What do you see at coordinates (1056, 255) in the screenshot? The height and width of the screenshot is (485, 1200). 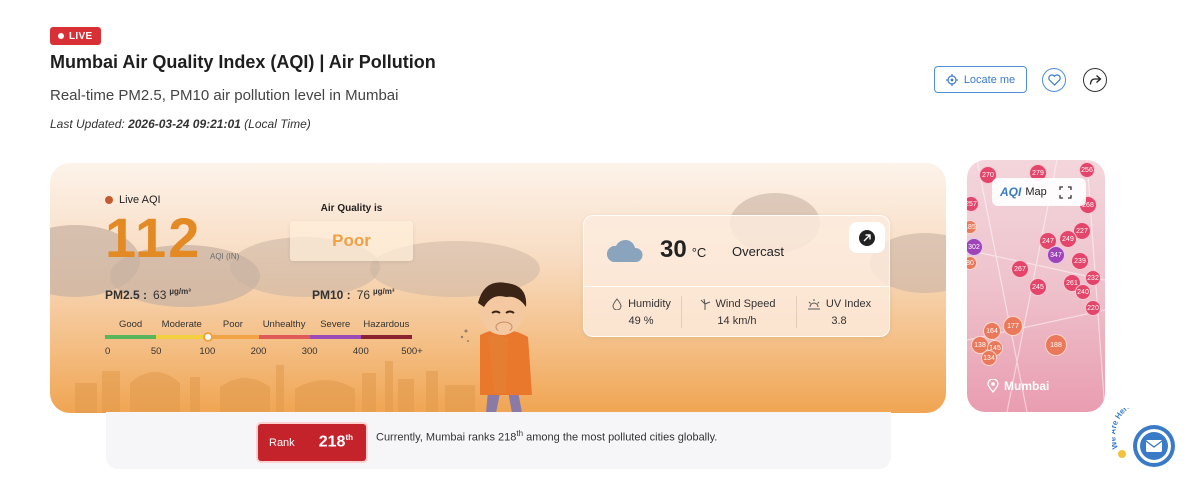 I see `map-aqi-marker: 347` at bounding box center [1056, 255].